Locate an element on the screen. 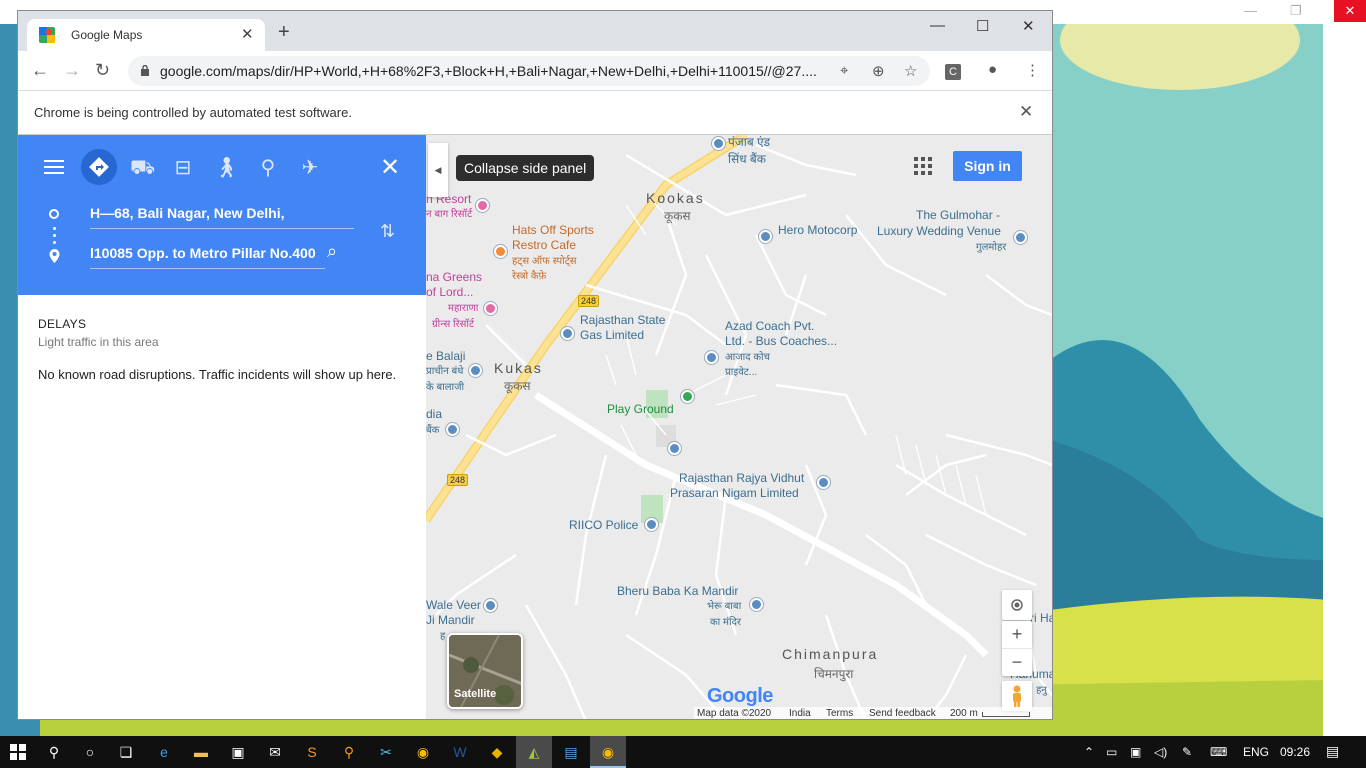 Image resolution: width=1366 pixels, height=768 pixels. search-icon: ⌕ is located at coordinates (332, 251).